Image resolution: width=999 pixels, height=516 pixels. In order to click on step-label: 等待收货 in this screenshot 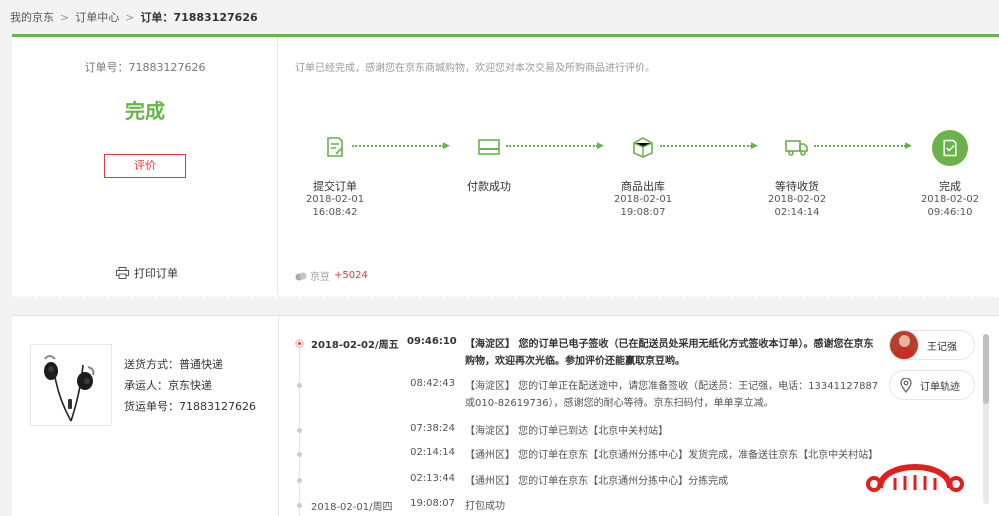, I will do `click(797, 186)`.